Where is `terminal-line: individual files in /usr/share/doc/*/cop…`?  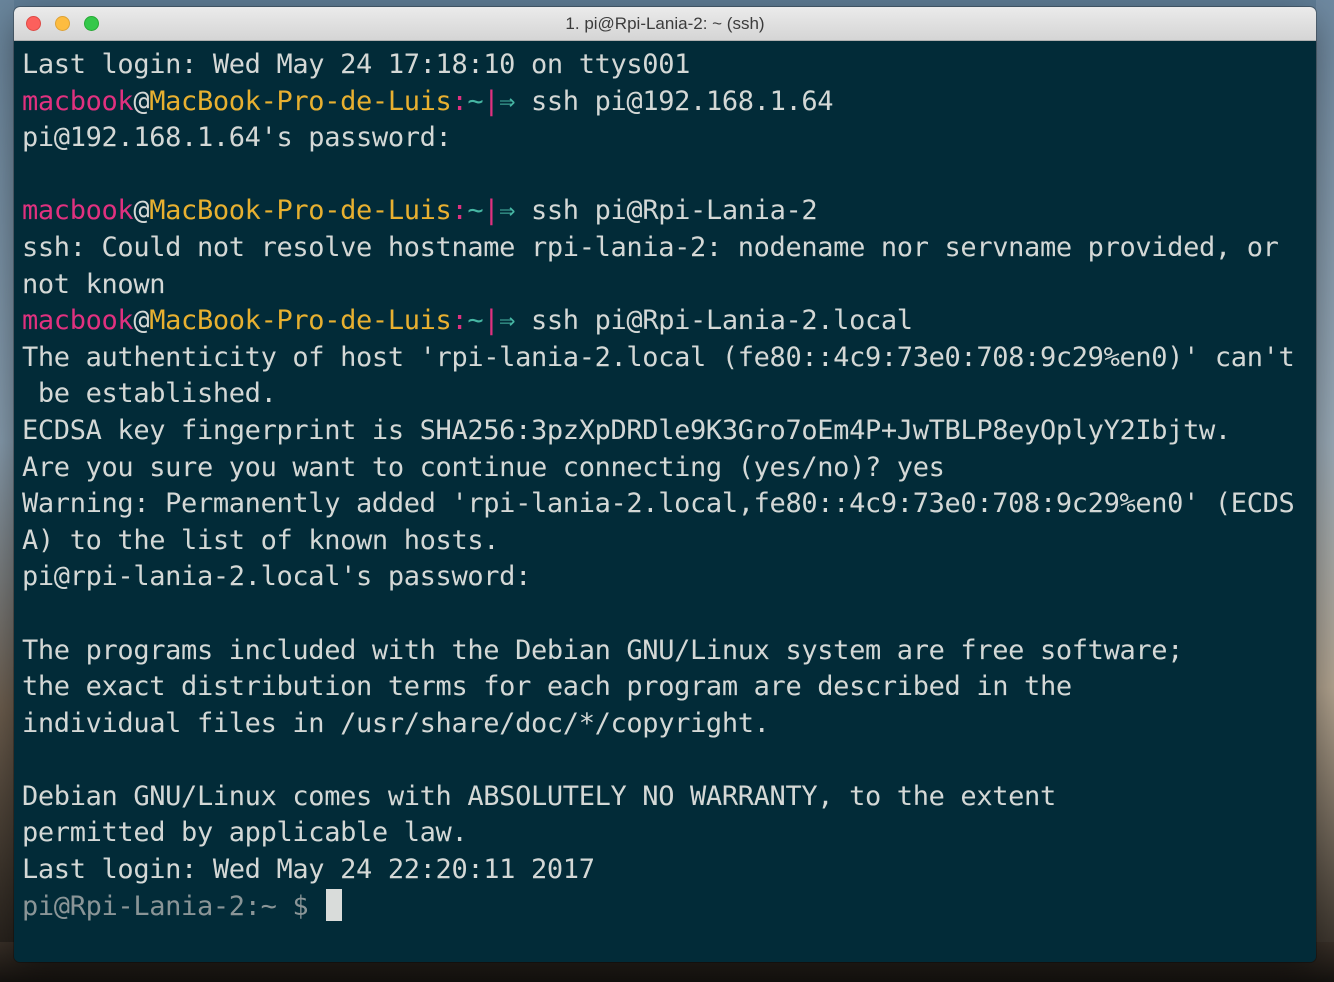 terminal-line: individual files in /usr/share/doc/*/cop… is located at coordinates (396, 723).